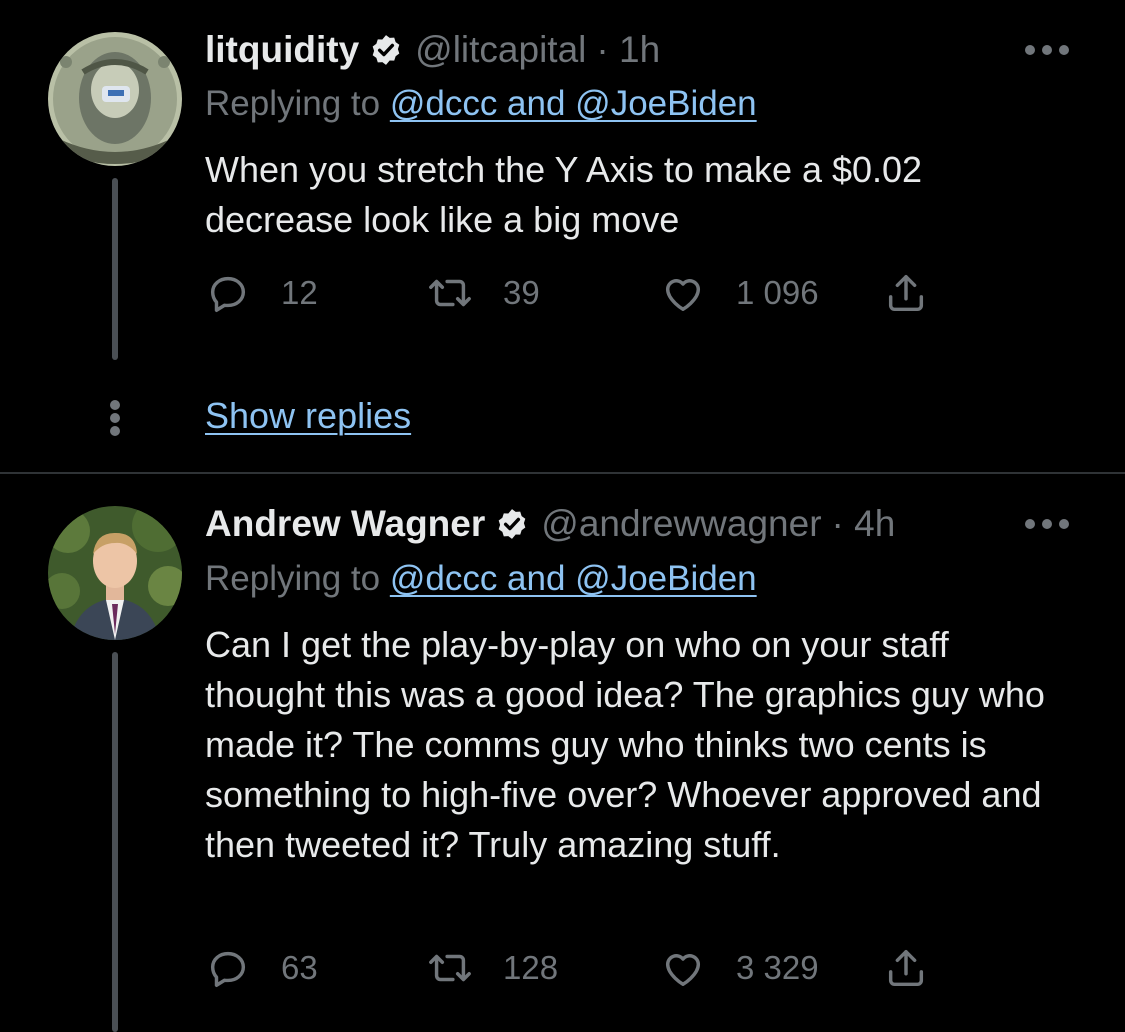  I want to click on share-button, so click(906, 968).